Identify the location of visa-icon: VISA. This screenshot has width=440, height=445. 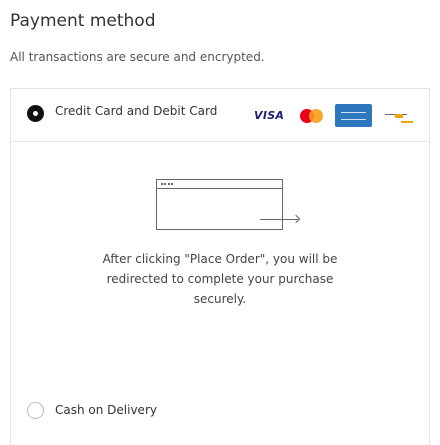
(269, 115).